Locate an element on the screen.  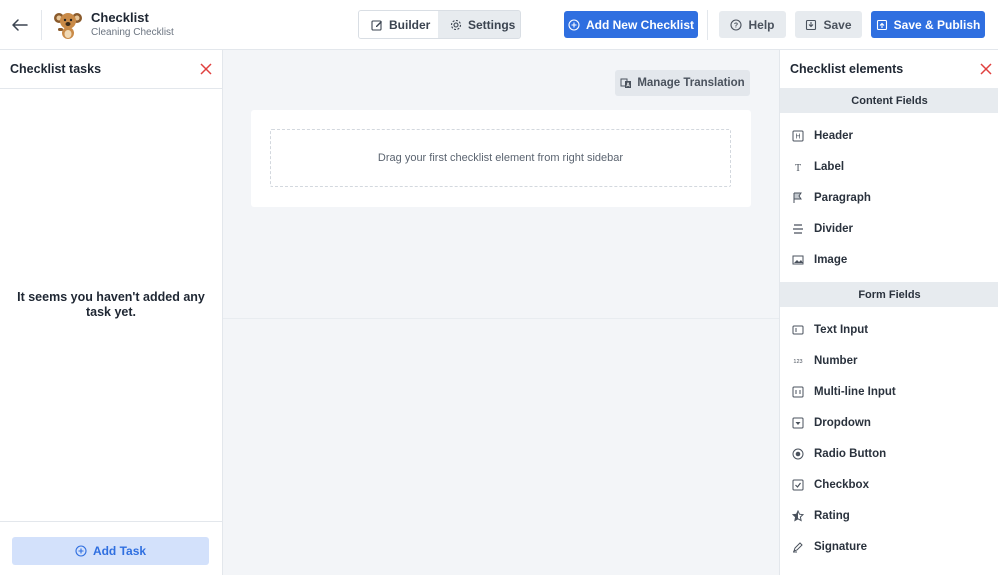
element-label: Checkbox is located at coordinates (841, 484).